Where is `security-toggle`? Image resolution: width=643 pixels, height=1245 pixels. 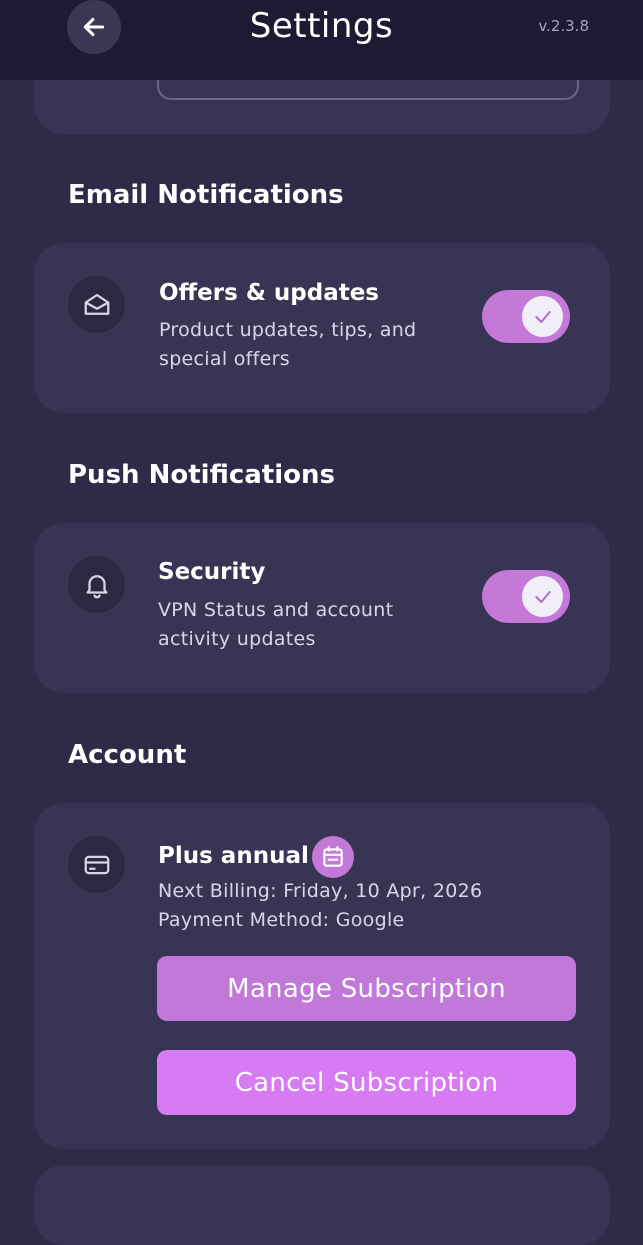 security-toggle is located at coordinates (526, 596).